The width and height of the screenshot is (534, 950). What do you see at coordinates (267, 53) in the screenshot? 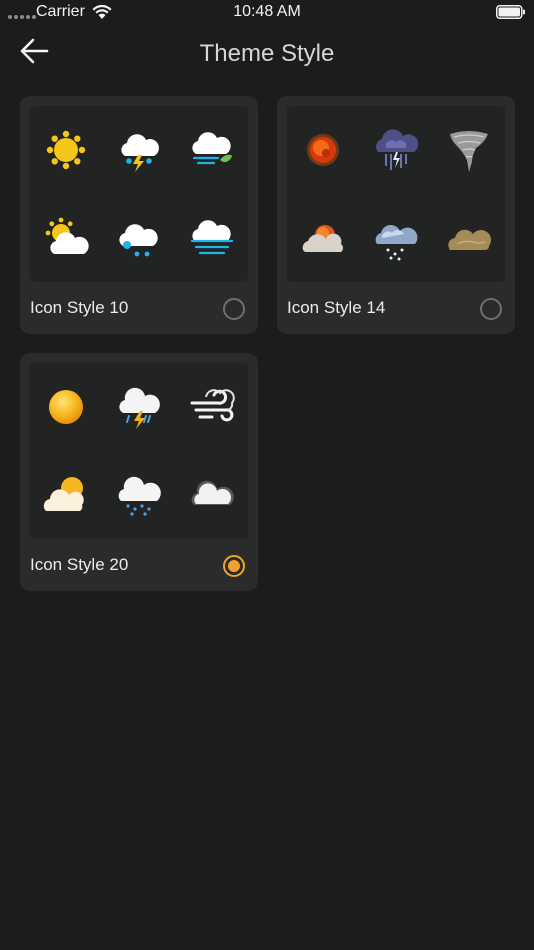
I see `page-title: Theme Style` at bounding box center [267, 53].